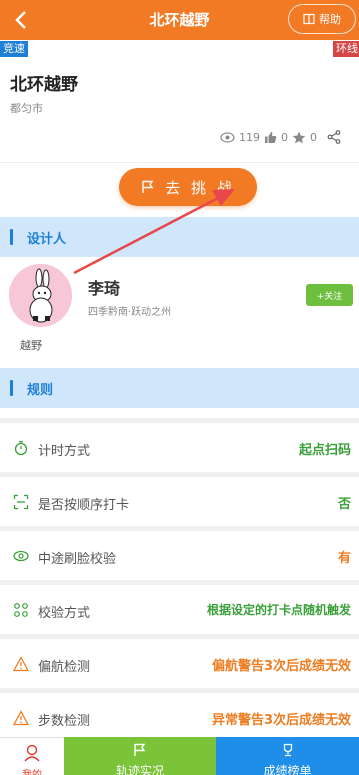  I want to click on rule-value: 否, so click(344, 504).